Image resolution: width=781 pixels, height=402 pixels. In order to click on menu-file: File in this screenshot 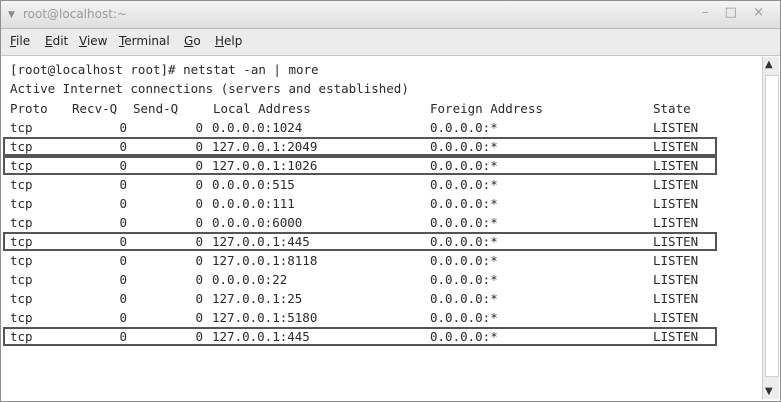, I will do `click(20, 41)`.